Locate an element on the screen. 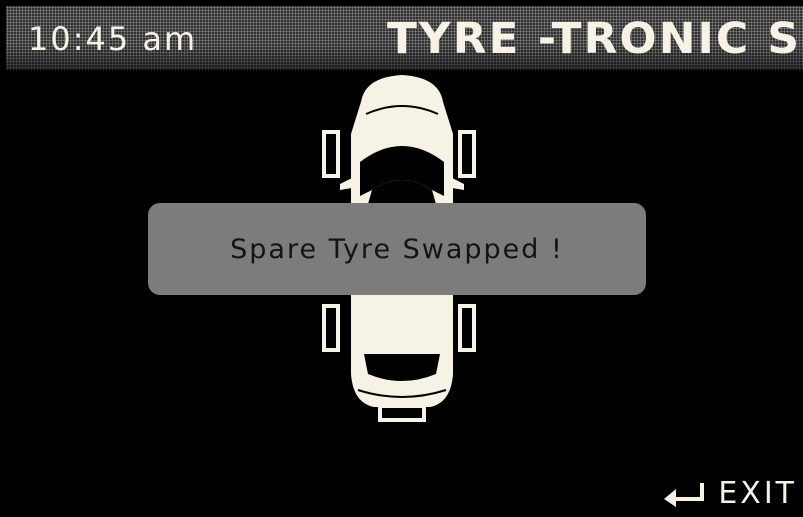  rear-left-tyre-icon is located at coordinates (331, 328).